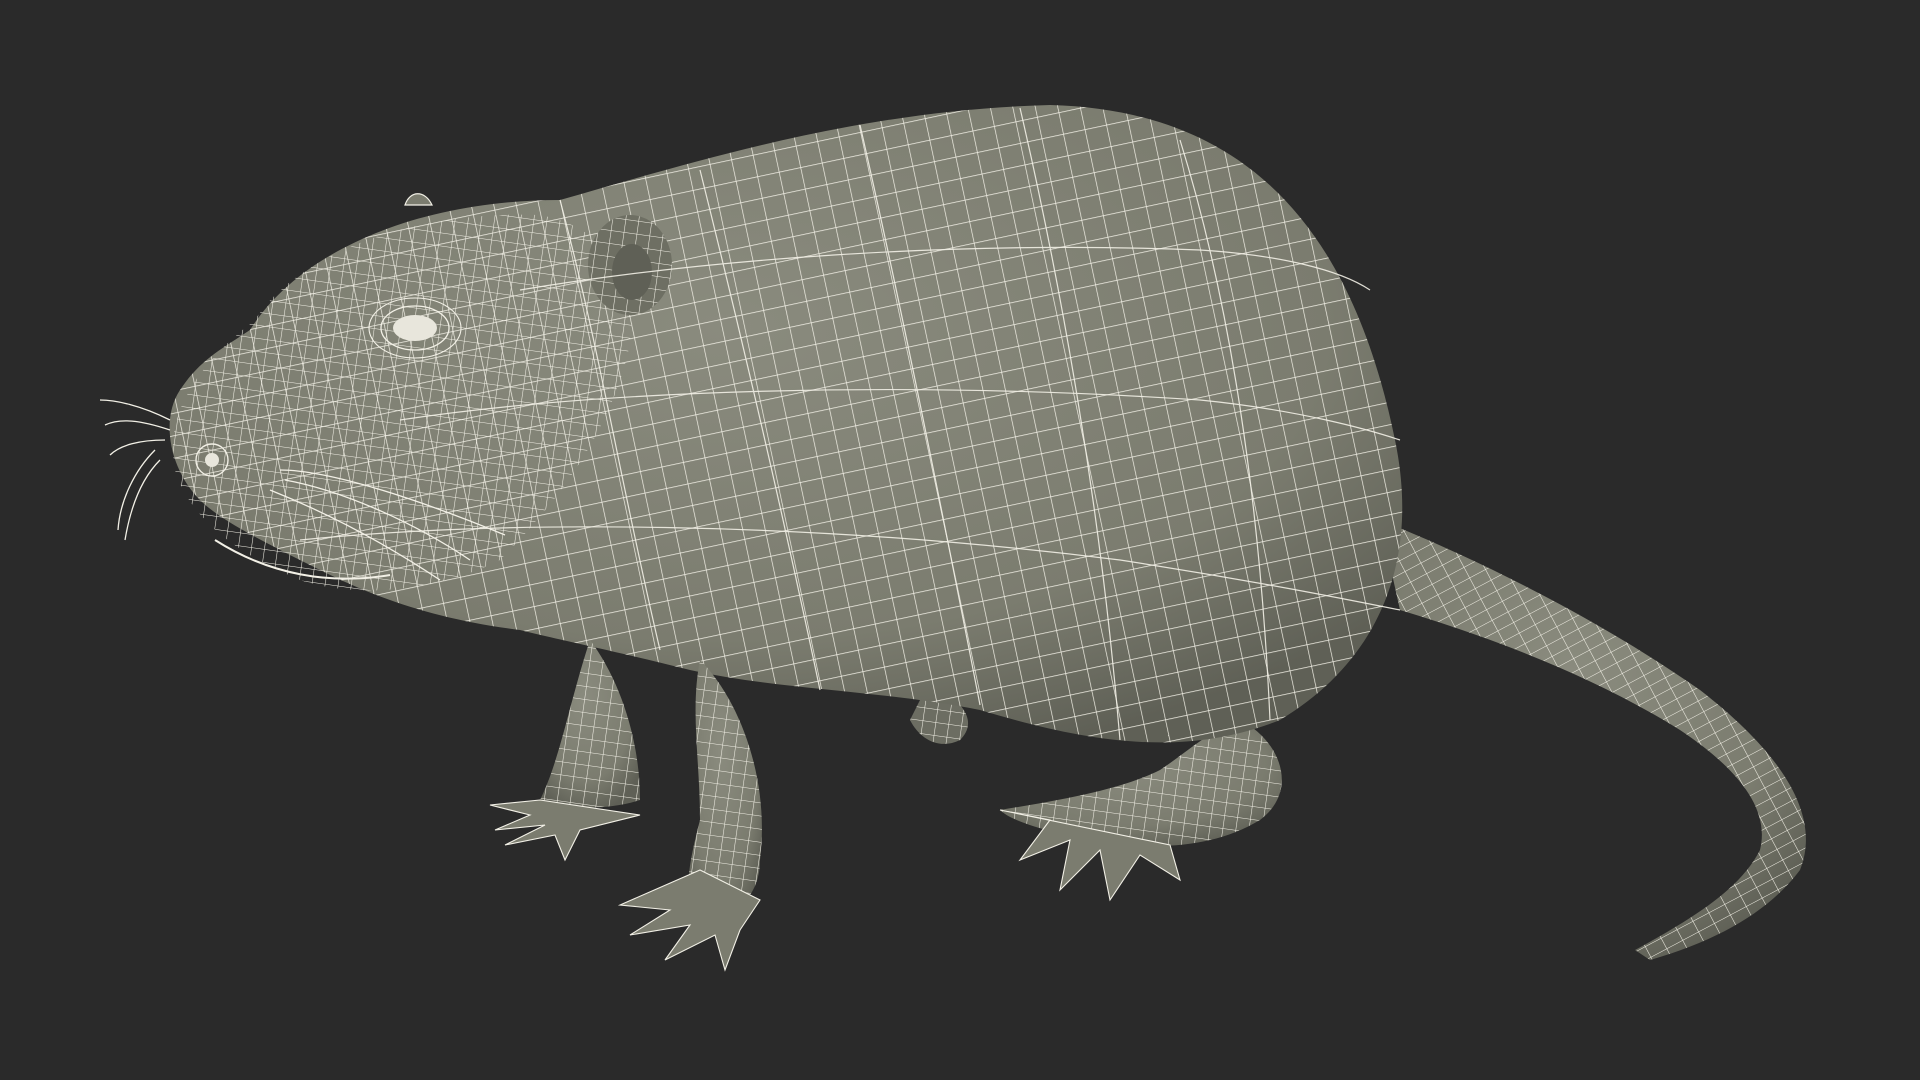  I want to click on front-far-toes, so click(565, 830).